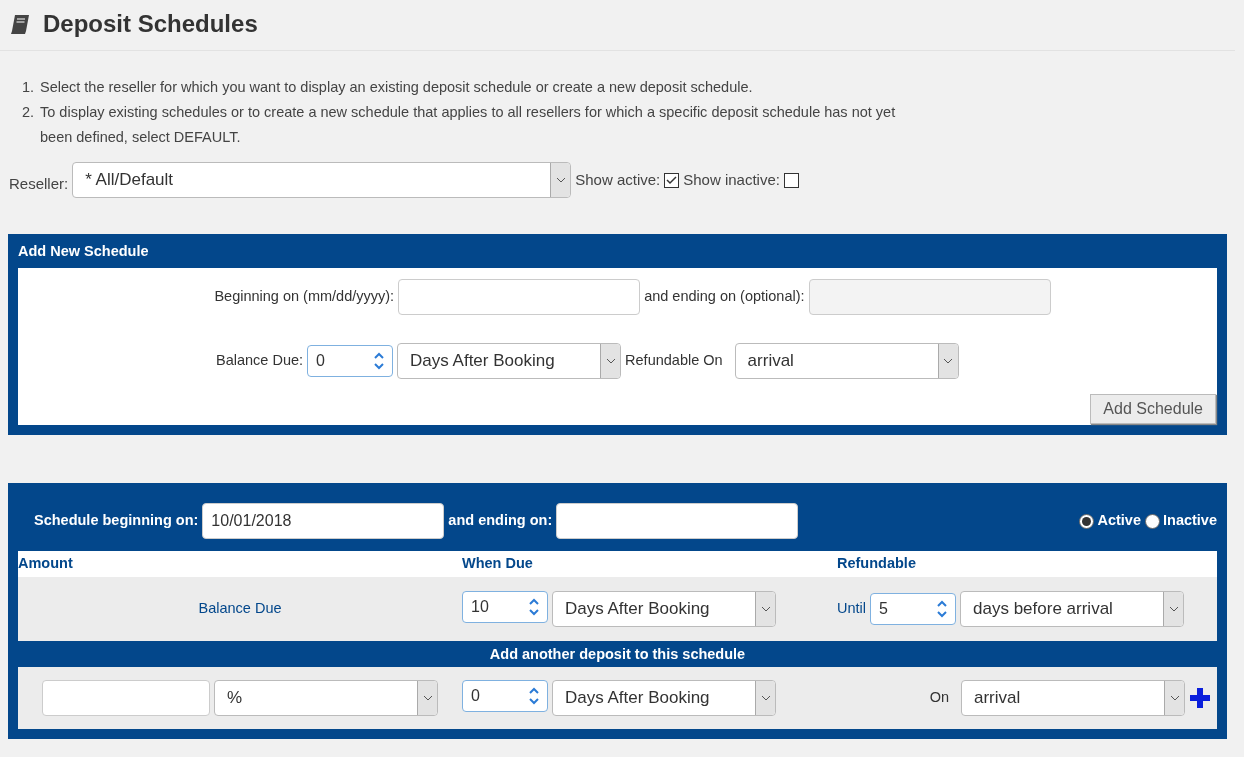 The image size is (1244, 757). I want to click on dropdown: days before arrival, so click(1072, 609).